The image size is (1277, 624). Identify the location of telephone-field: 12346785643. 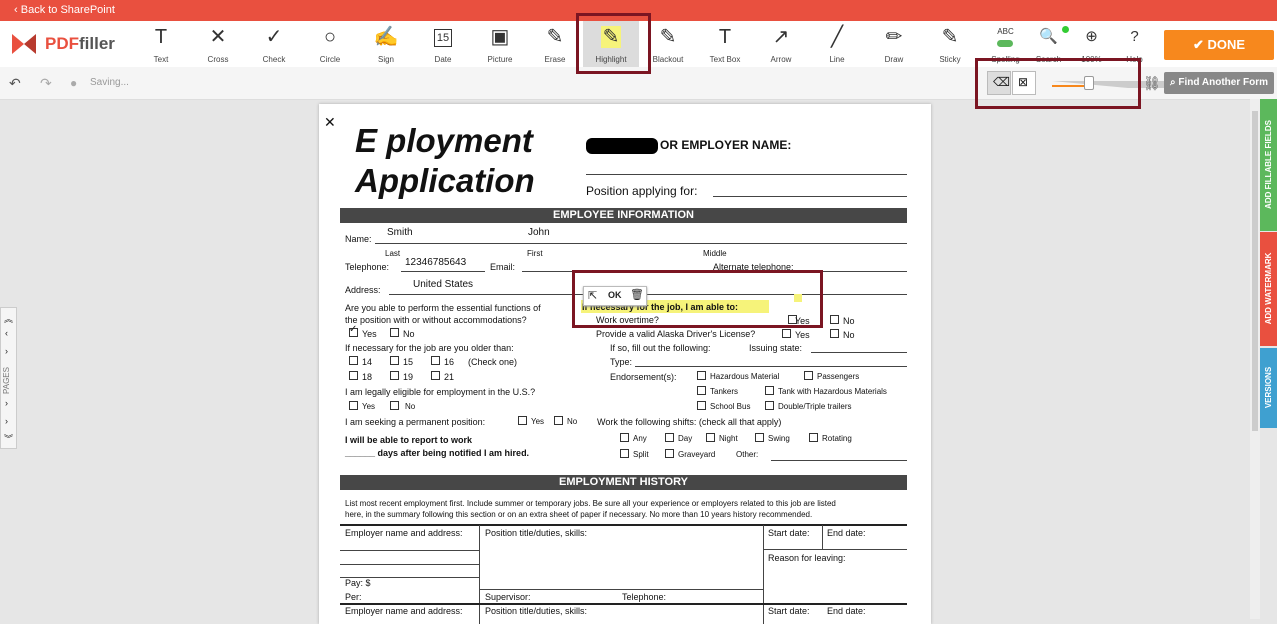
(435, 262).